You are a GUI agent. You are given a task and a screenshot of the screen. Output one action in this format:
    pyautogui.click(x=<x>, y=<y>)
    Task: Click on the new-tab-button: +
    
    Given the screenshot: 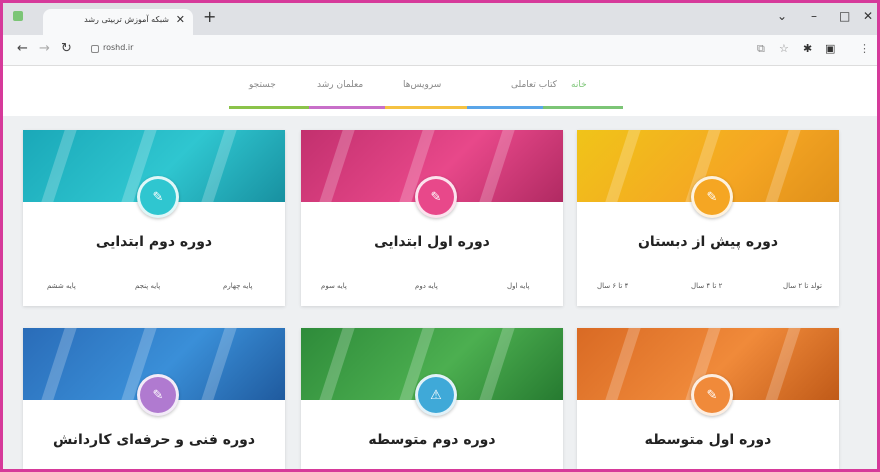 What is the action you would take?
    pyautogui.click(x=209, y=17)
    